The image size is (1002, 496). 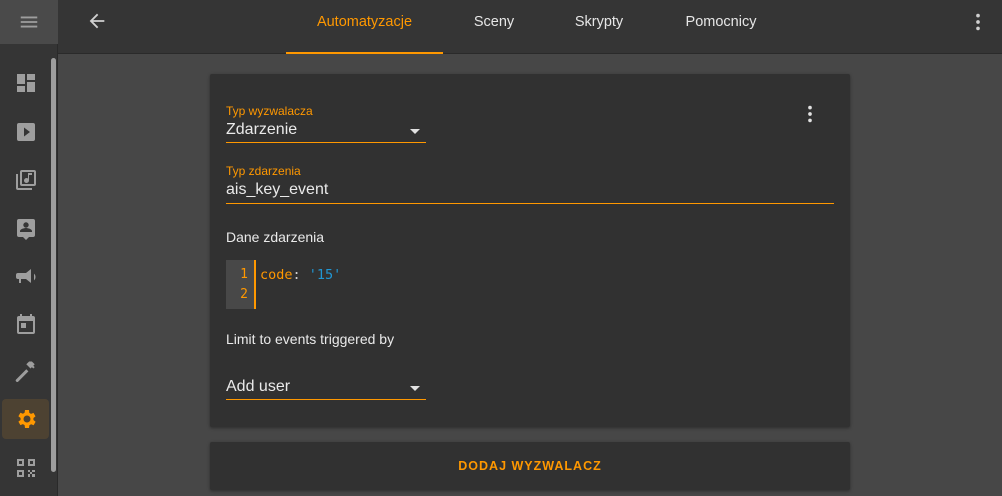 I want to click on sidebar-item-qr, so click(x=25, y=468).